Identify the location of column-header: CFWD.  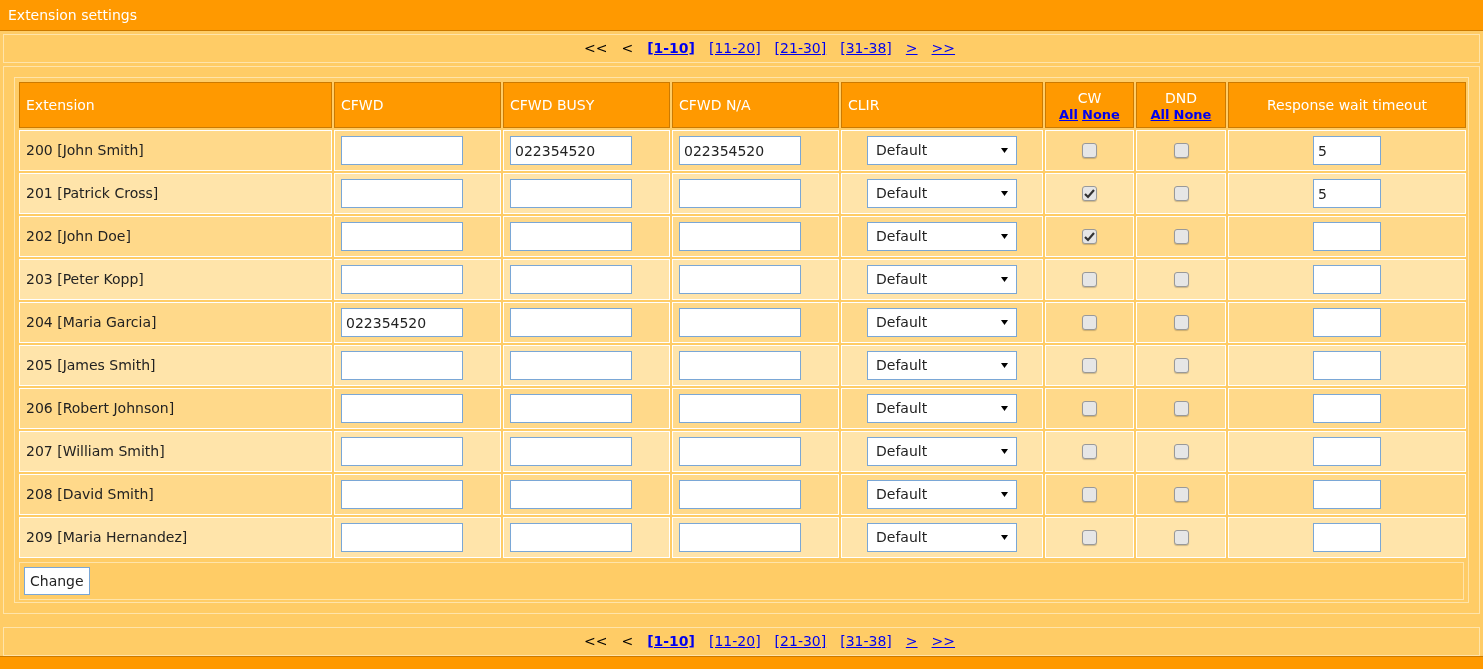
(363, 105).